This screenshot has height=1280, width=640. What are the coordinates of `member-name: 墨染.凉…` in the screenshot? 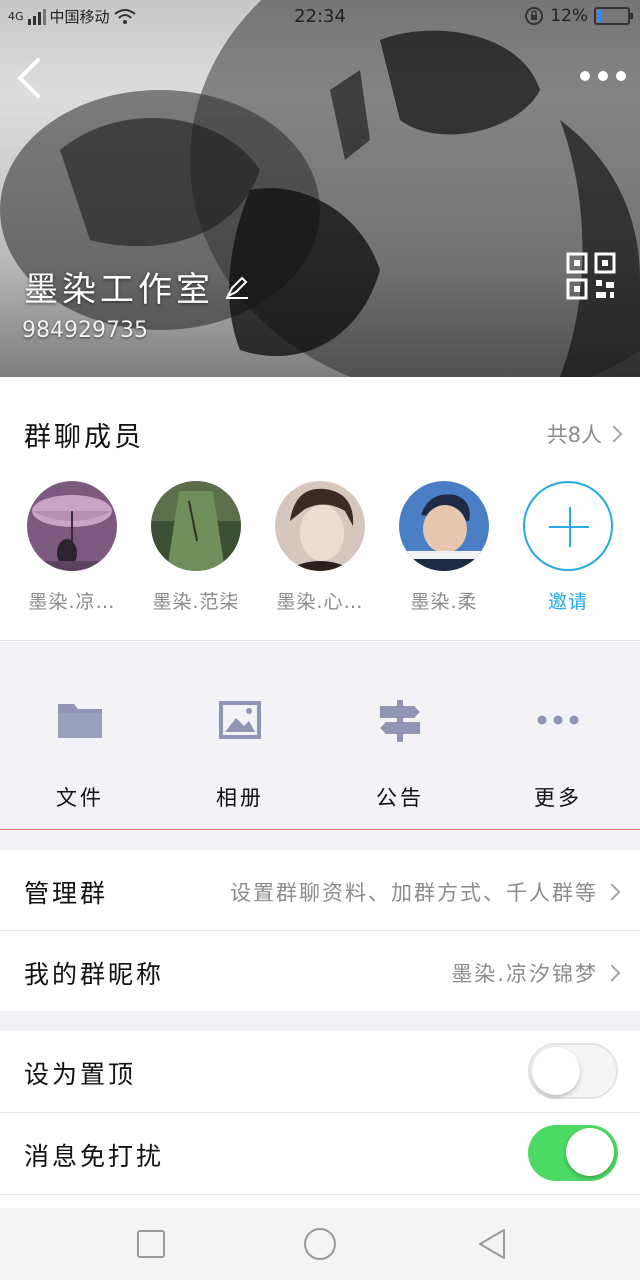 It's located at (72, 602).